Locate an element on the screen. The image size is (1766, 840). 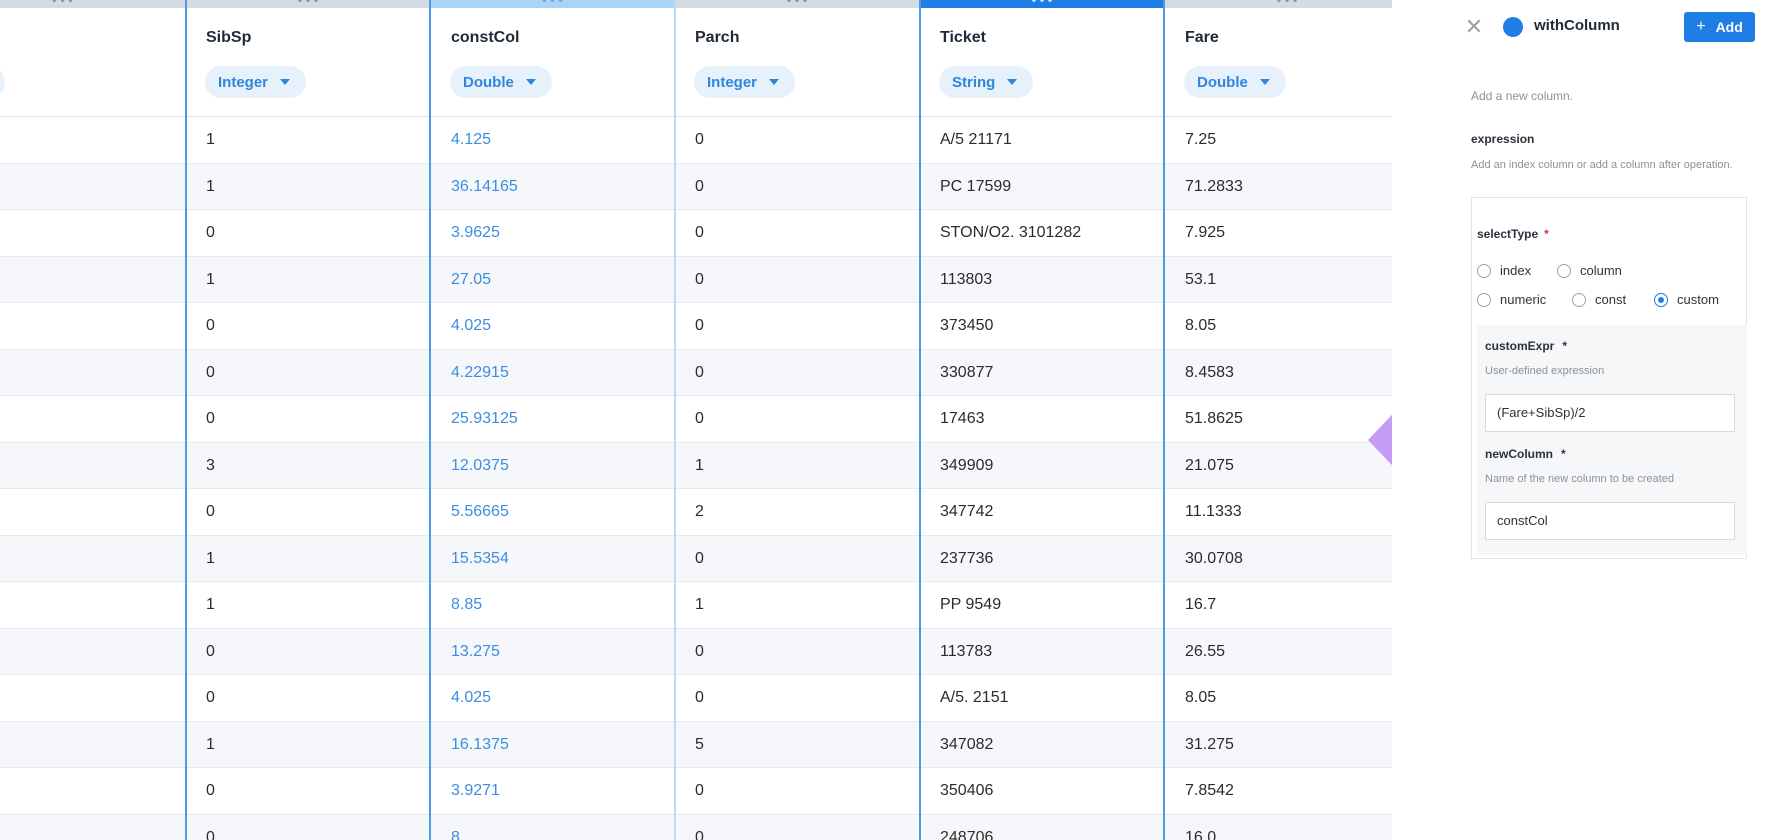
table-cell: 71.2833 is located at coordinates (1278, 186).